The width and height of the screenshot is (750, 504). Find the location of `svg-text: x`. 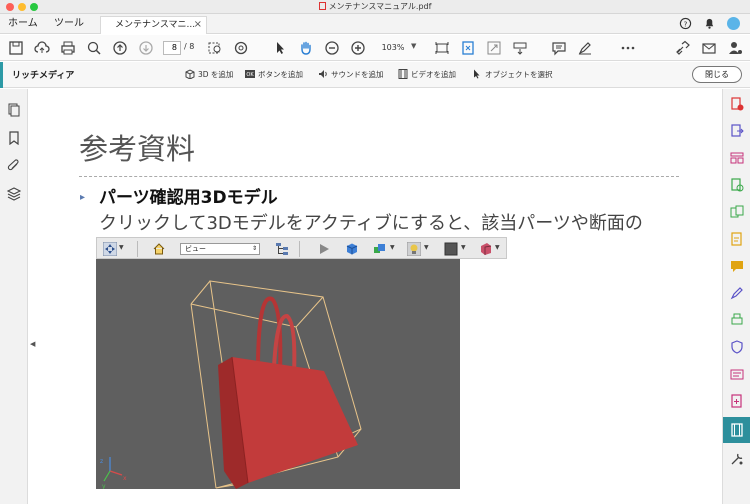

svg-text: x is located at coordinates (125, 478).